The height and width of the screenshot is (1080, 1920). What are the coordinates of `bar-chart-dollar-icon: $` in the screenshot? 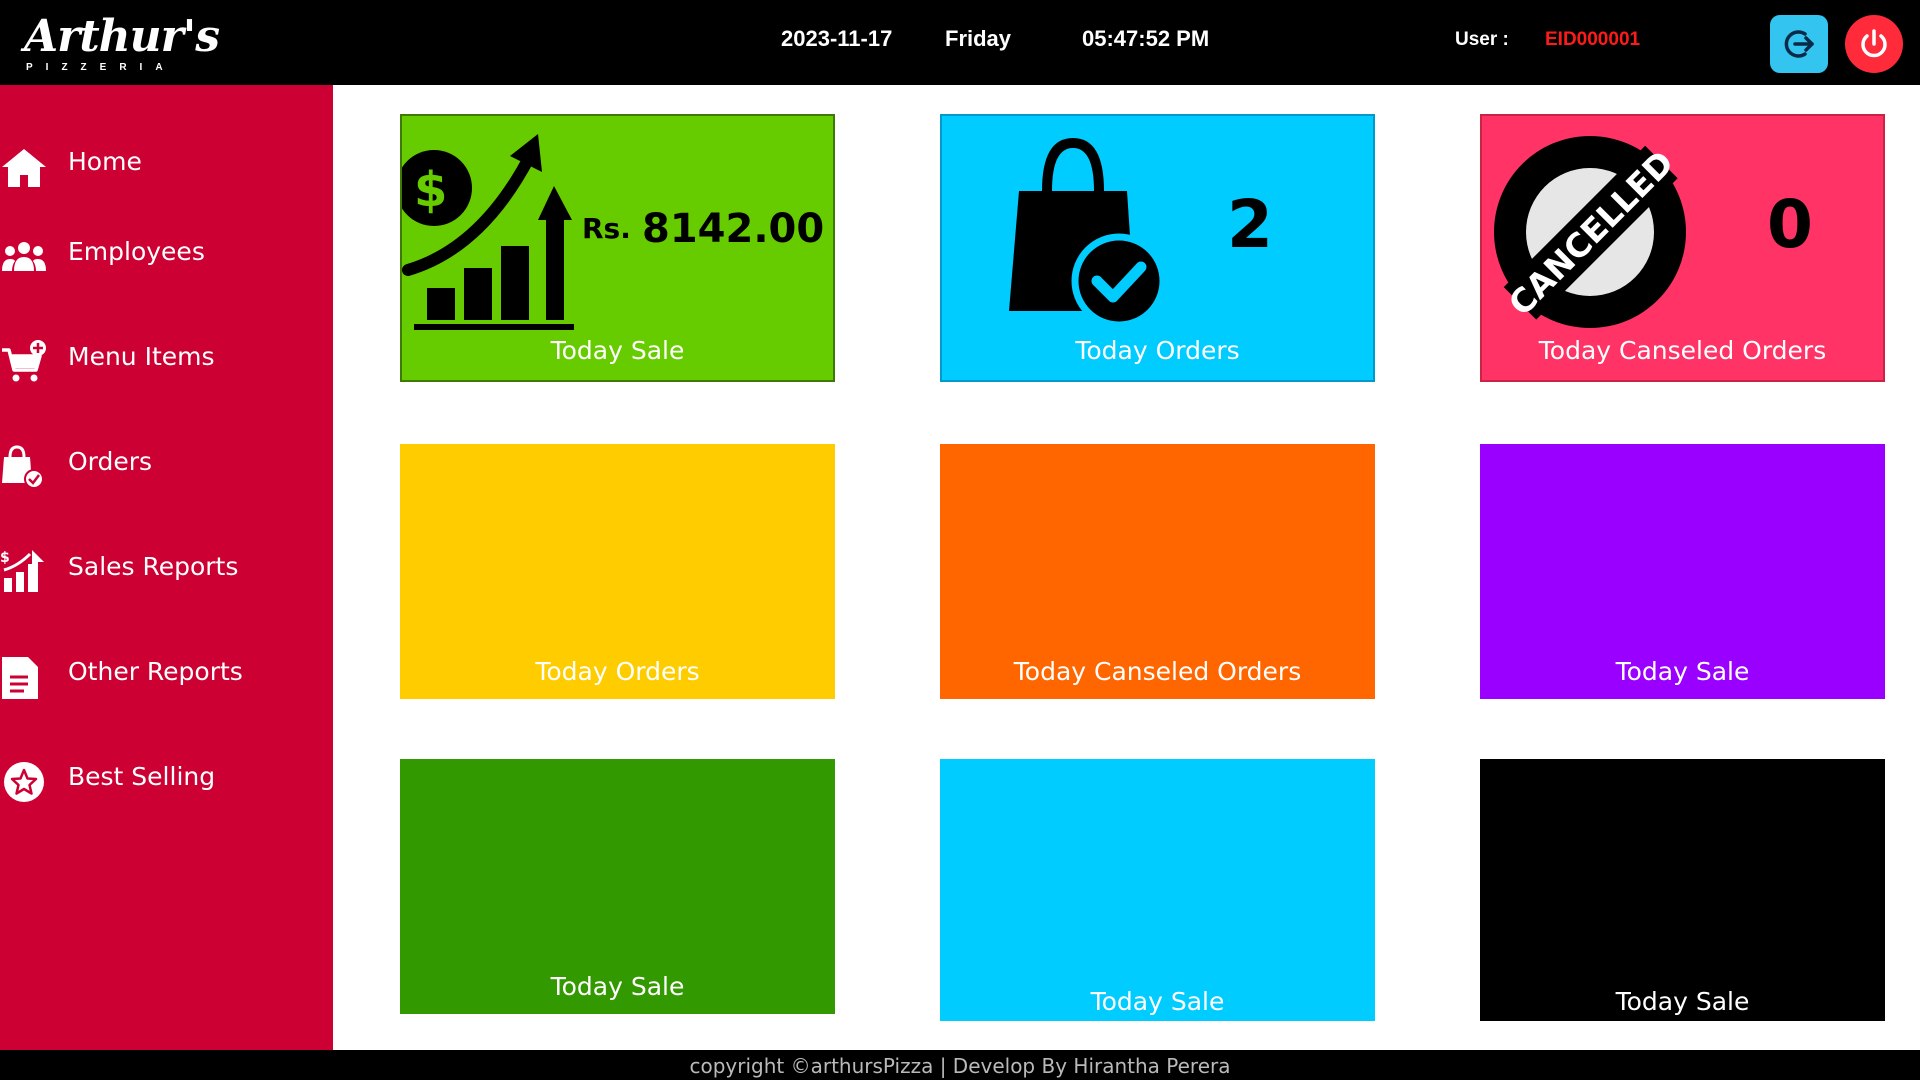 It's located at (22, 571).